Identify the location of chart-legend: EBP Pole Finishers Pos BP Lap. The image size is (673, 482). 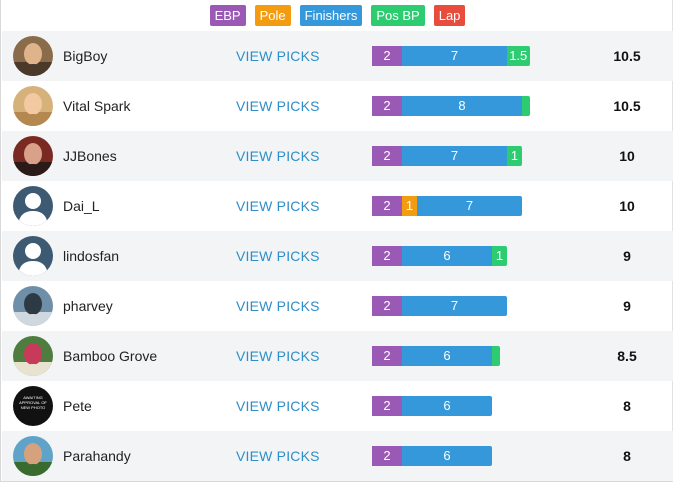
(337, 15).